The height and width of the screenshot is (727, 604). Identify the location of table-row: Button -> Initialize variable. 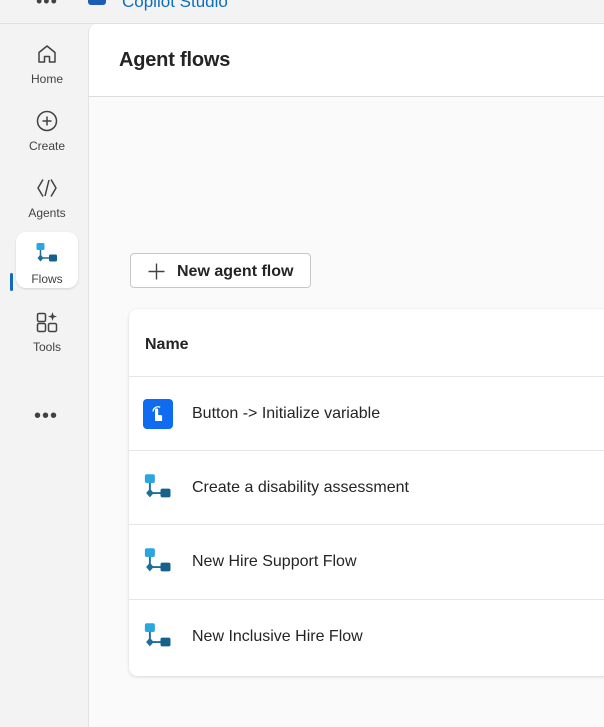
(366, 413).